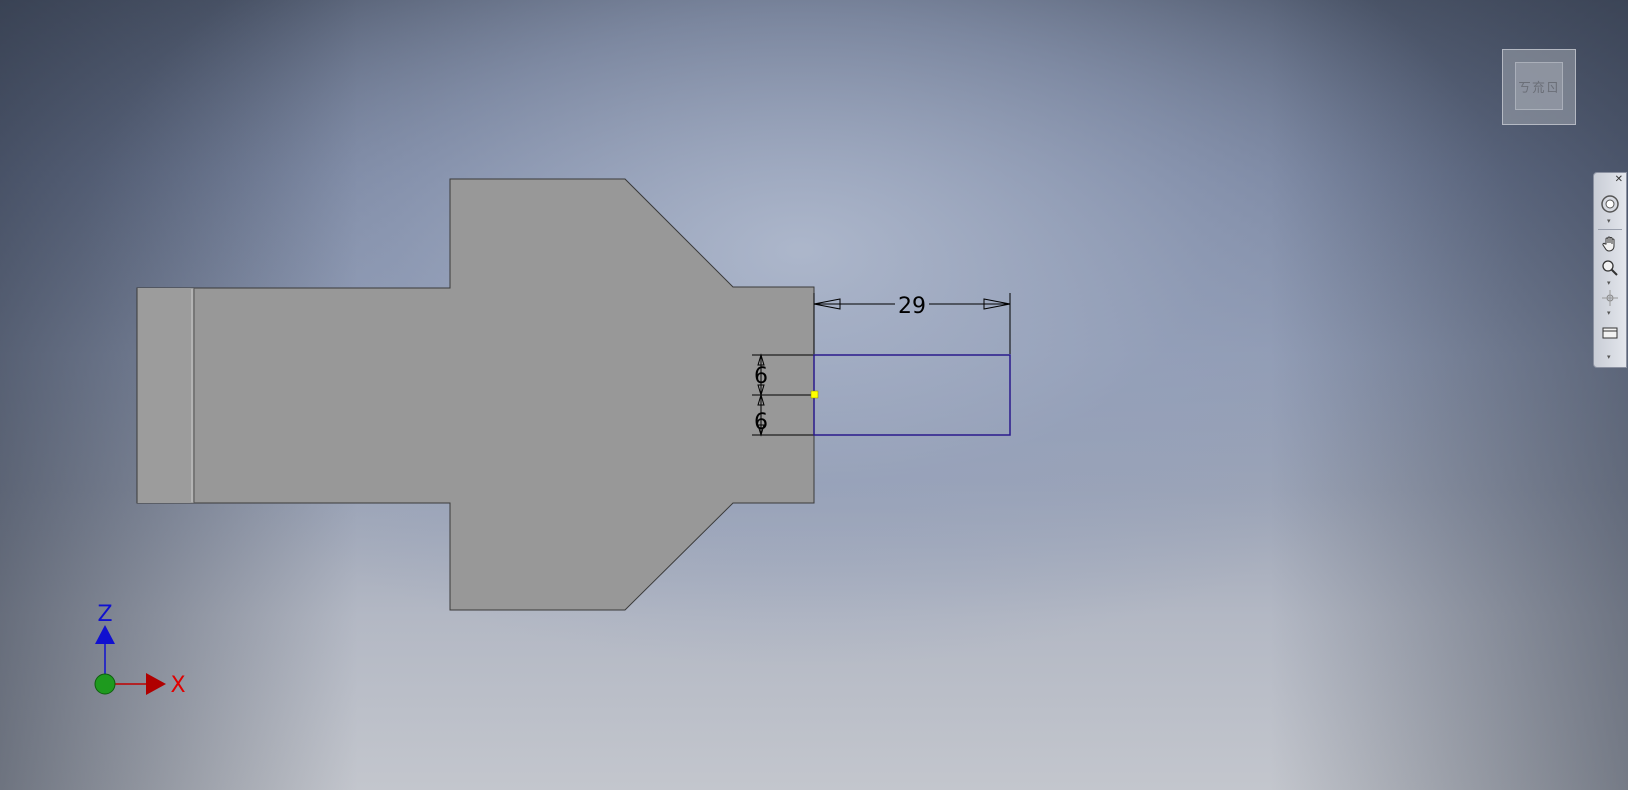 This screenshot has height=790, width=1628. I want to click on z-axis-arrow, so click(105, 634).